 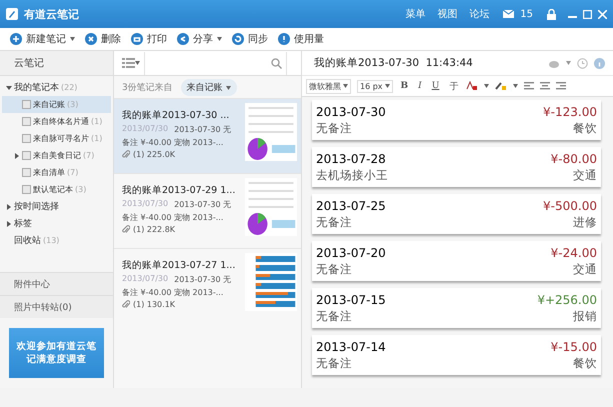 I want to click on entry-date: 2013-07-20, so click(x=351, y=253).